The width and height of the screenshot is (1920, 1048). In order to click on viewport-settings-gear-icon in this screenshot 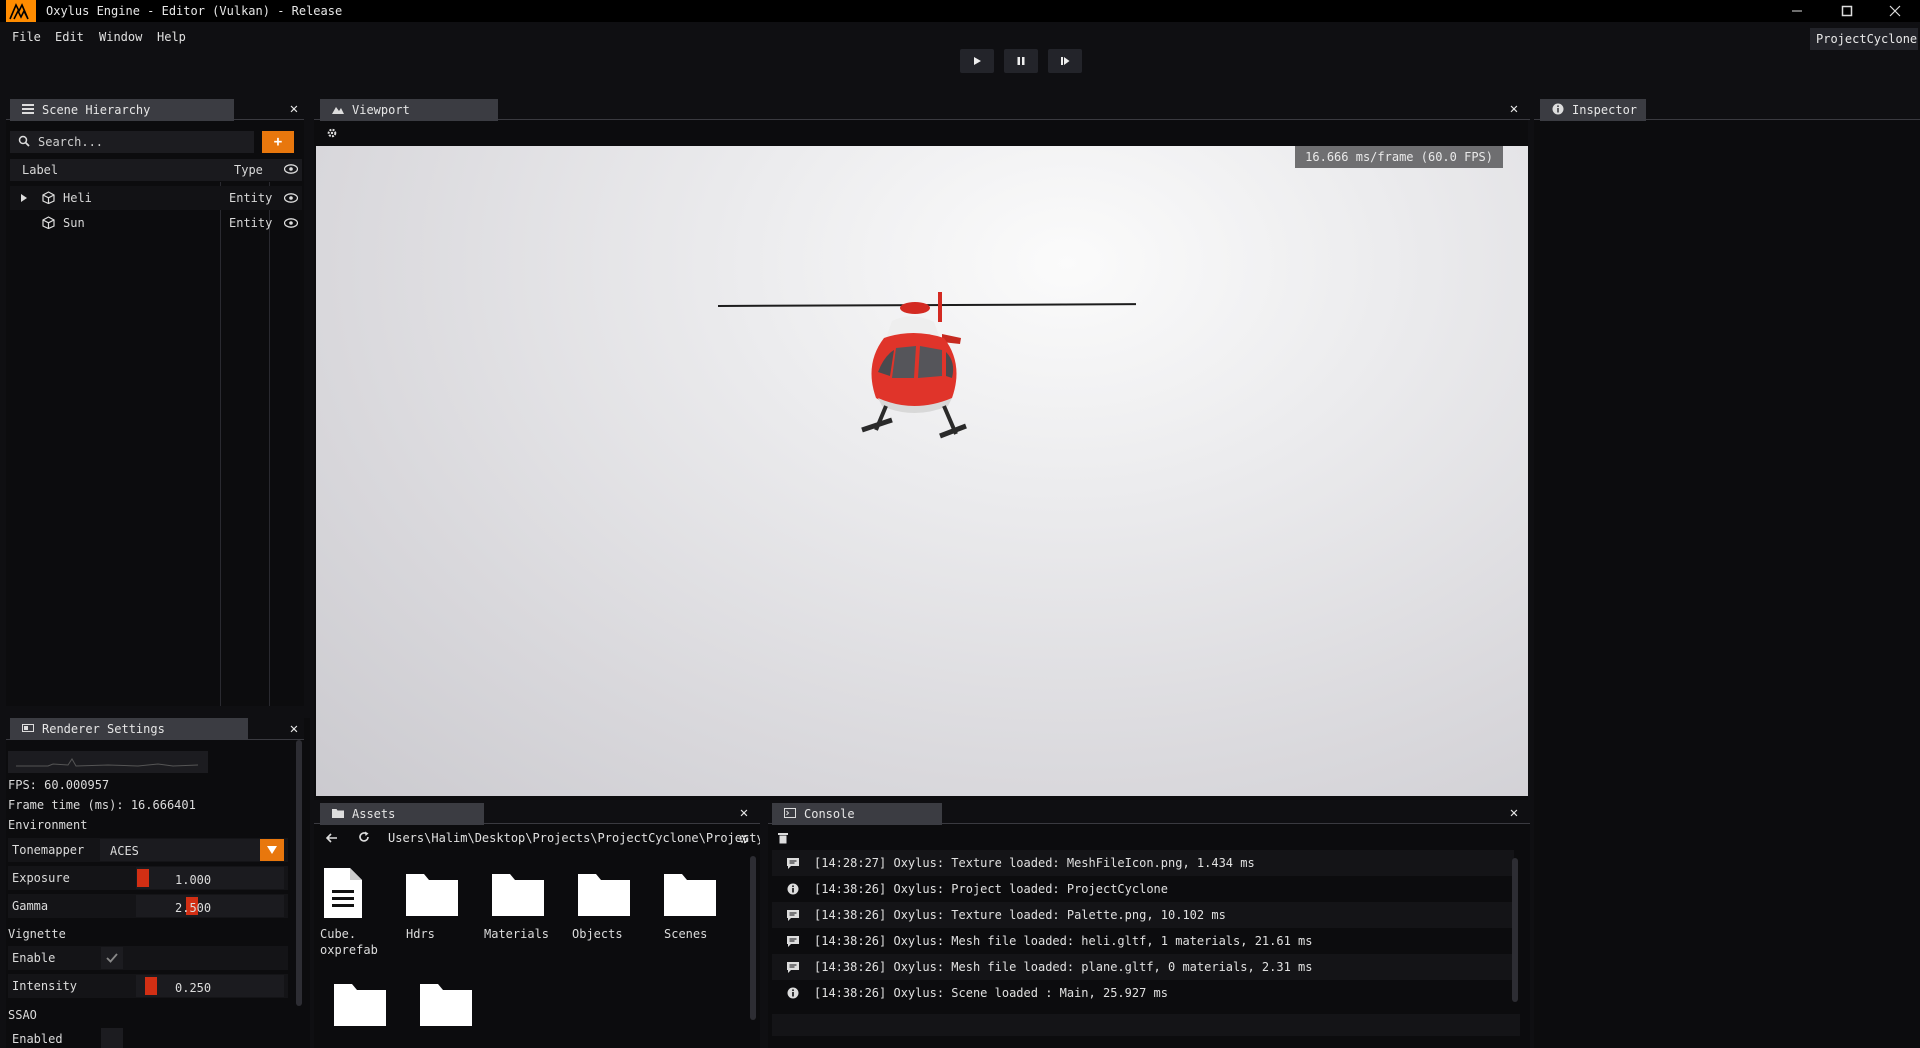, I will do `click(332, 134)`.